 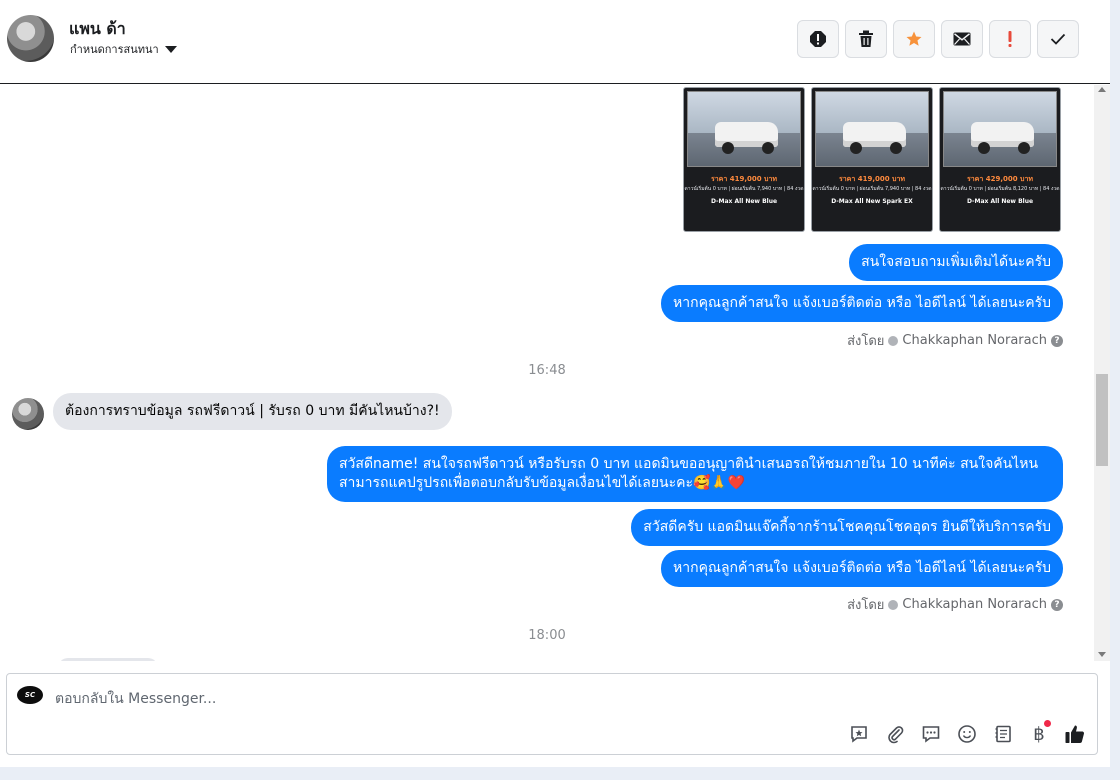 I want to click on attachment-icon, so click(x=895, y=734).